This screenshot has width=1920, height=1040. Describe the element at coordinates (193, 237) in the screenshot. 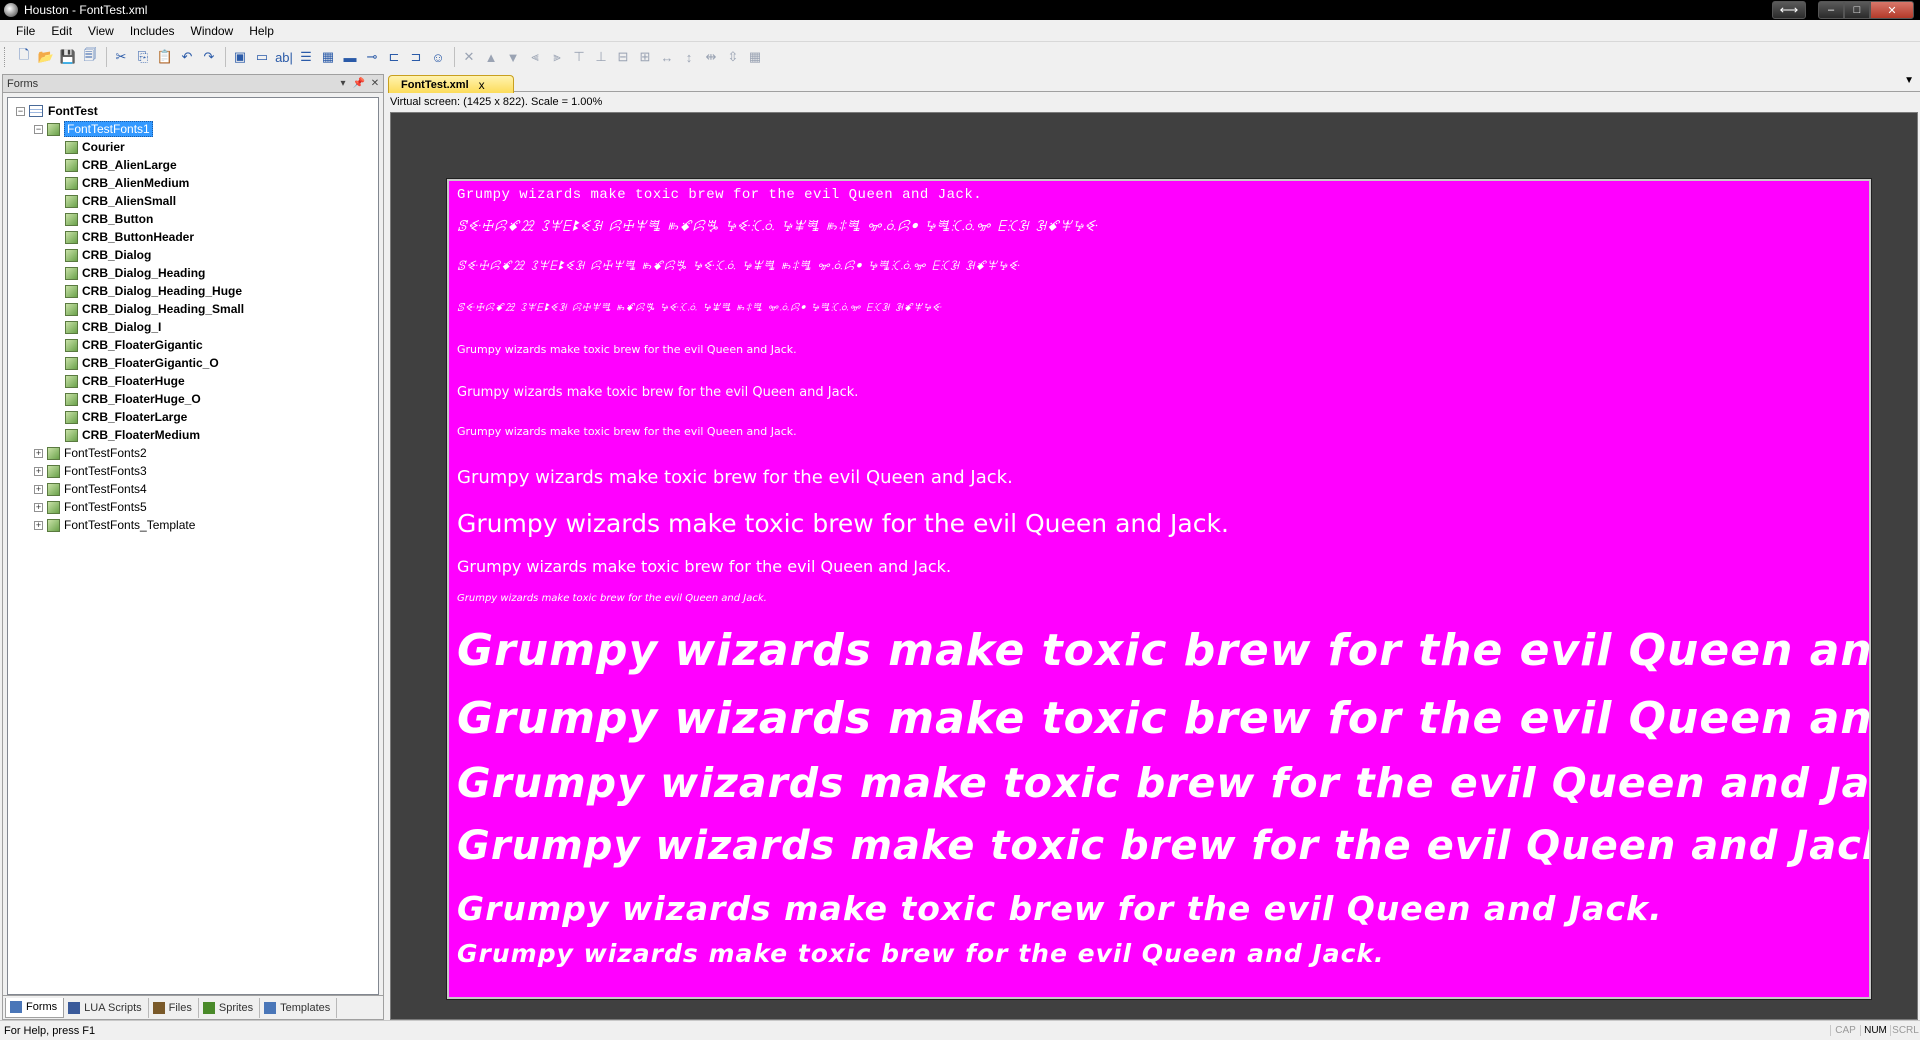

I see `tree-item: CRB_ButtonHeader` at that location.